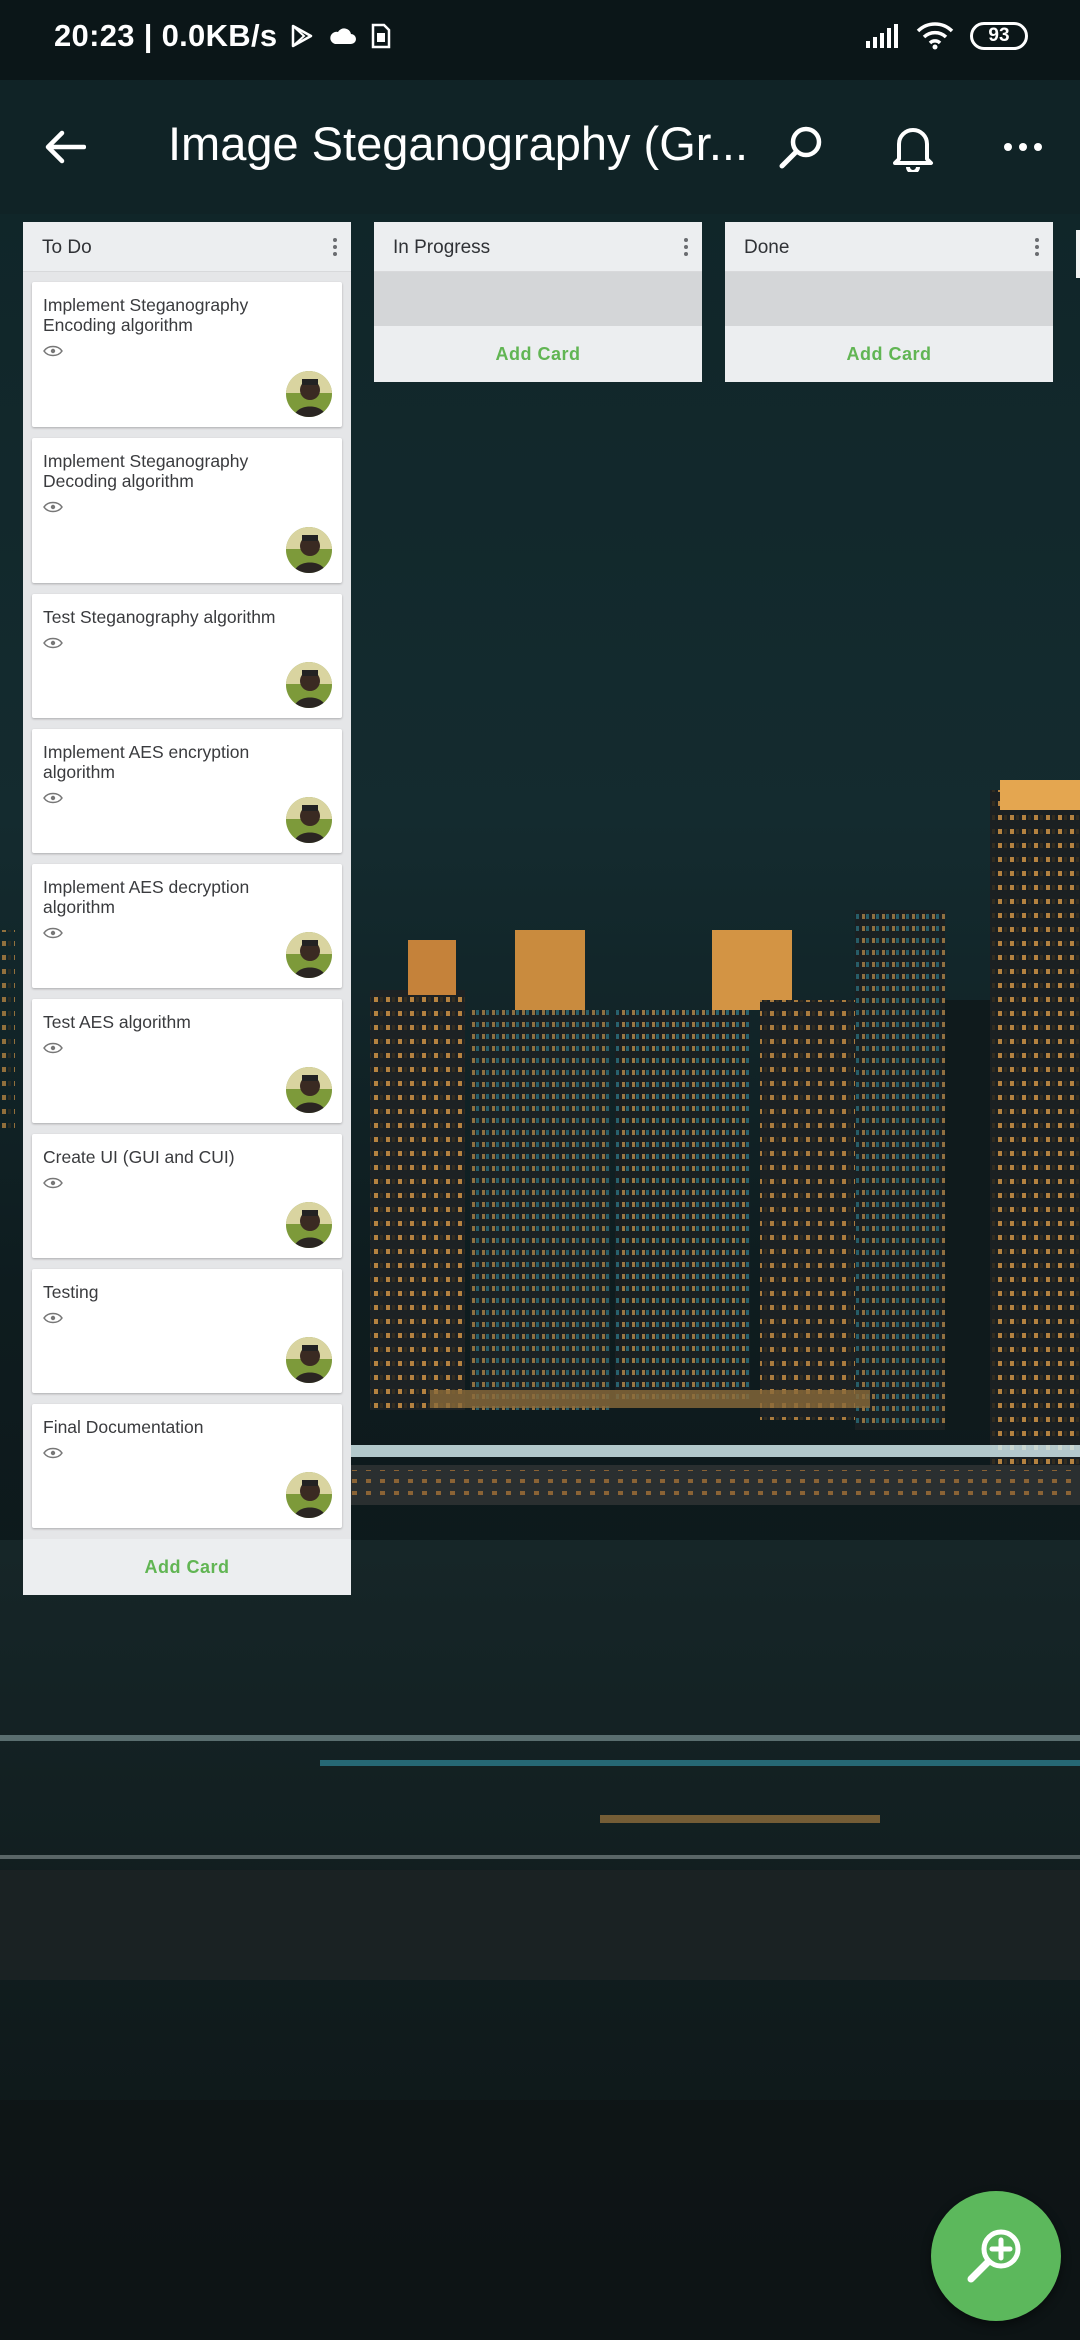 This screenshot has width=1080, height=2340. Describe the element at coordinates (65, 147) in the screenshot. I see `back-arrow-icon` at that location.